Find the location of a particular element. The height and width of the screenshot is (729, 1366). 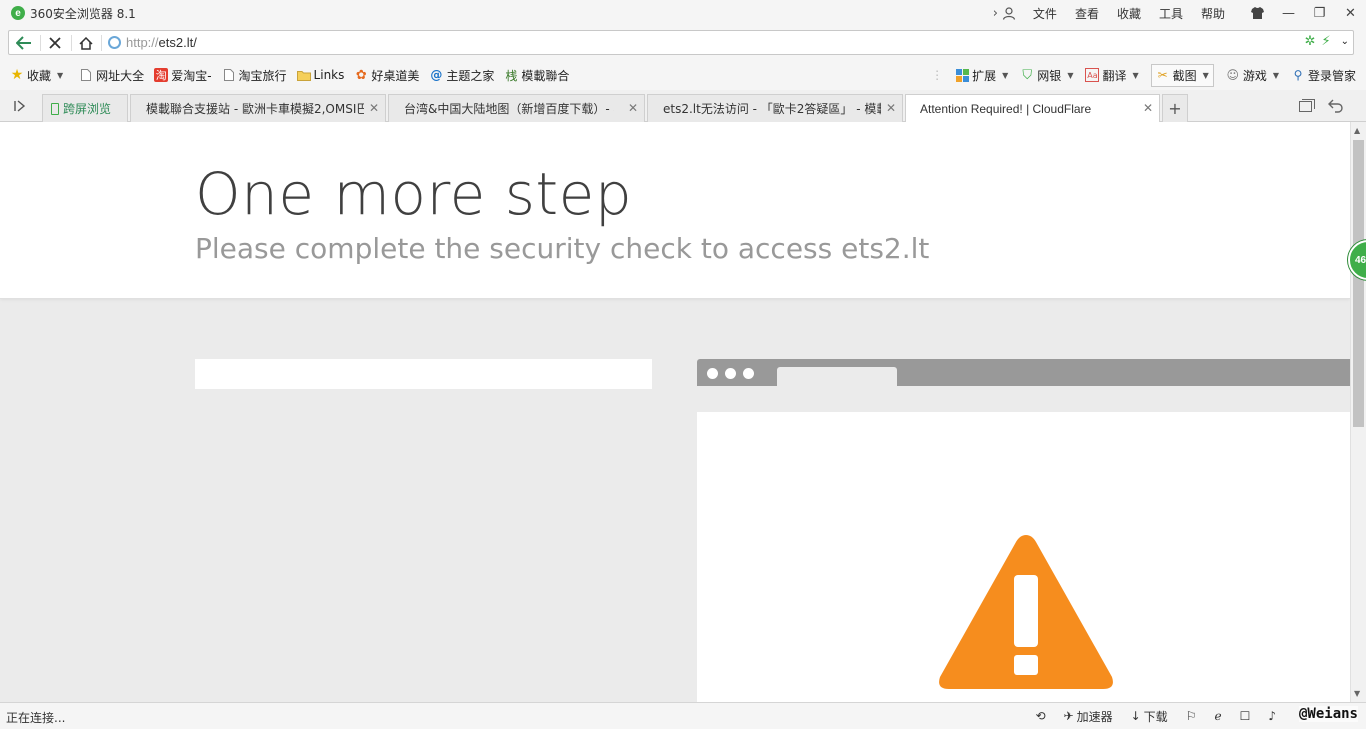

tab-label: Attention Required! | CloudFlare is located at coordinates (1006, 109).